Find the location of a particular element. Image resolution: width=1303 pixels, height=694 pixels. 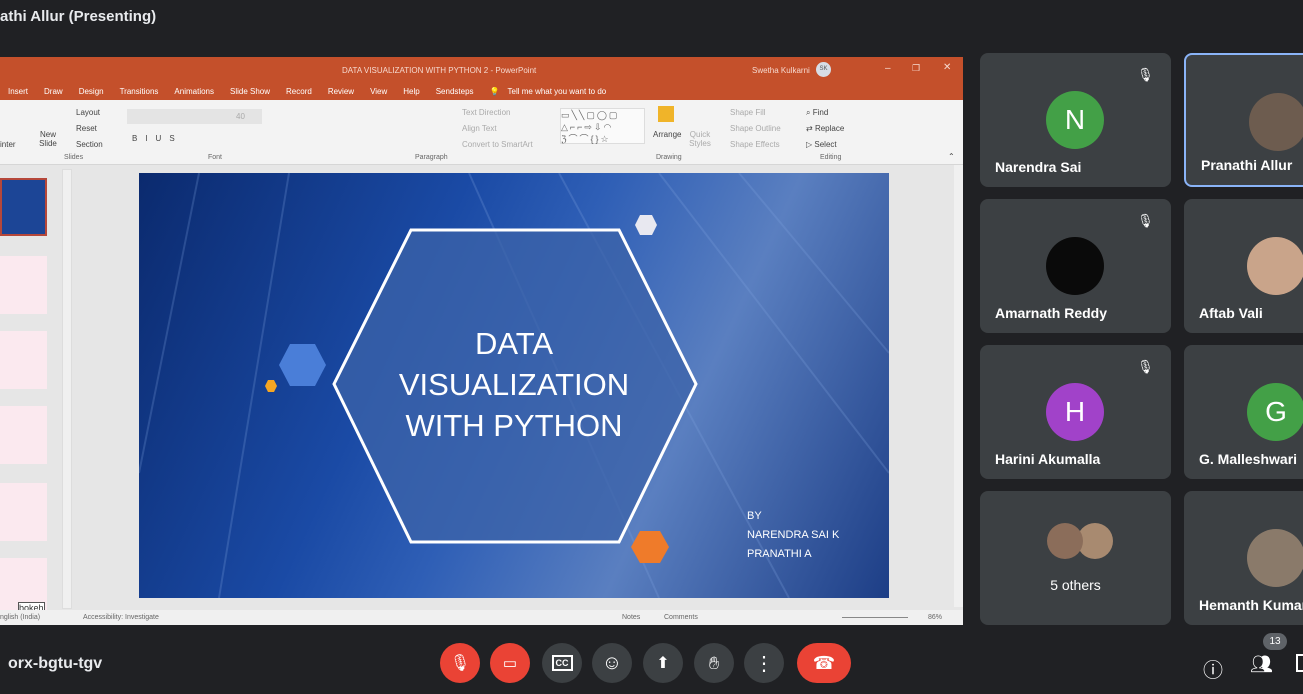

captions-button: CC is located at coordinates (562, 663).